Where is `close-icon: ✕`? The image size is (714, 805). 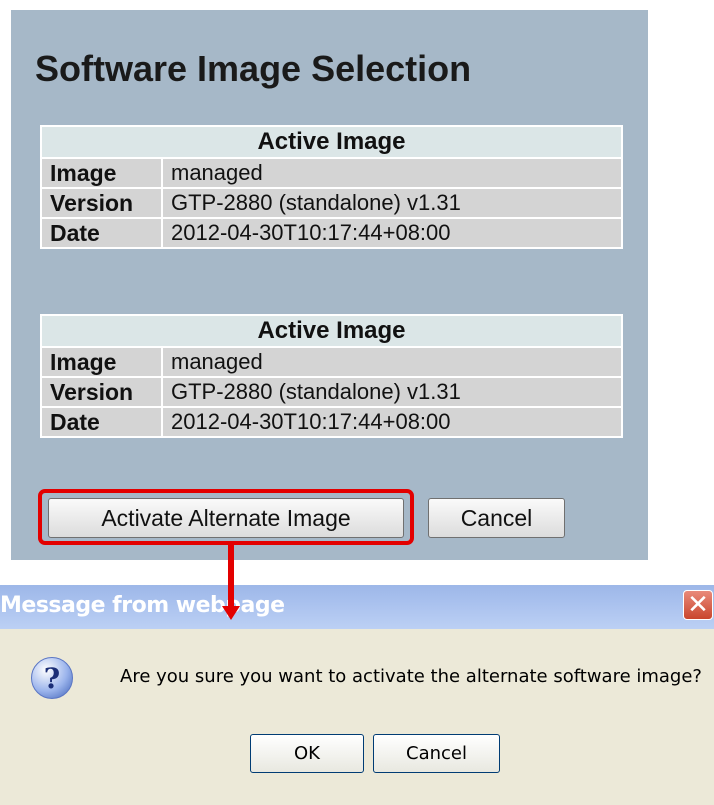
close-icon: ✕ is located at coordinates (698, 605).